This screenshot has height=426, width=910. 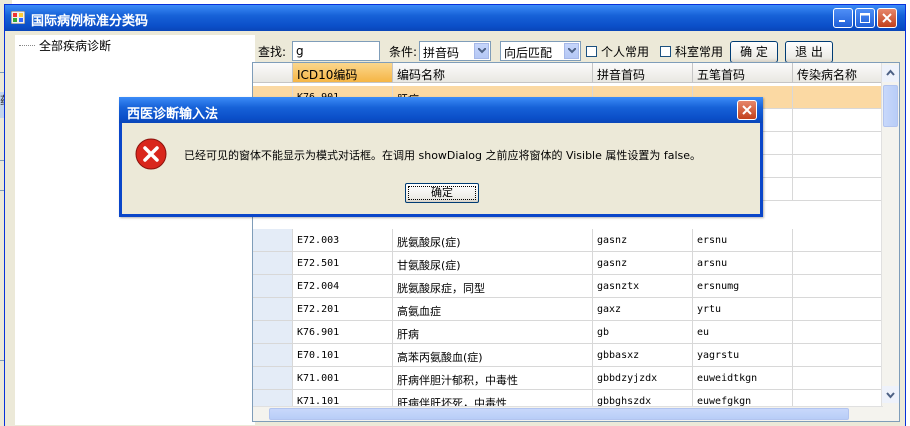 What do you see at coordinates (643, 309) in the screenshot?
I see `cell-pinyin: gaxz` at bounding box center [643, 309].